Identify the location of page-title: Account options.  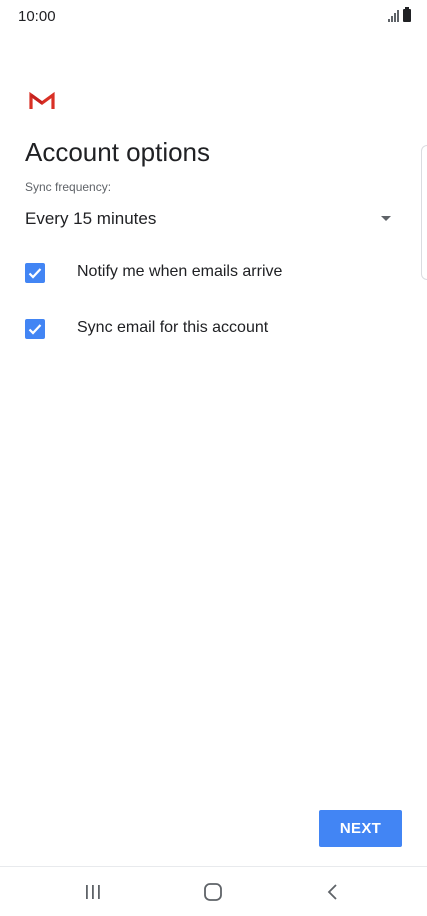
(118, 152).